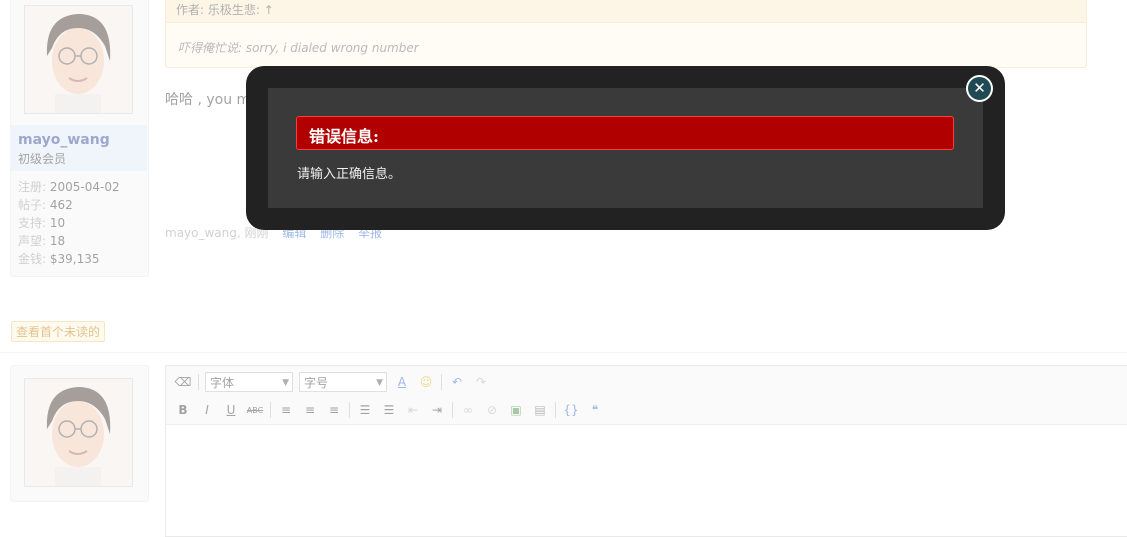  What do you see at coordinates (58, 331) in the screenshot?
I see `view-first-unread-button: 查看首个未读的` at bounding box center [58, 331].